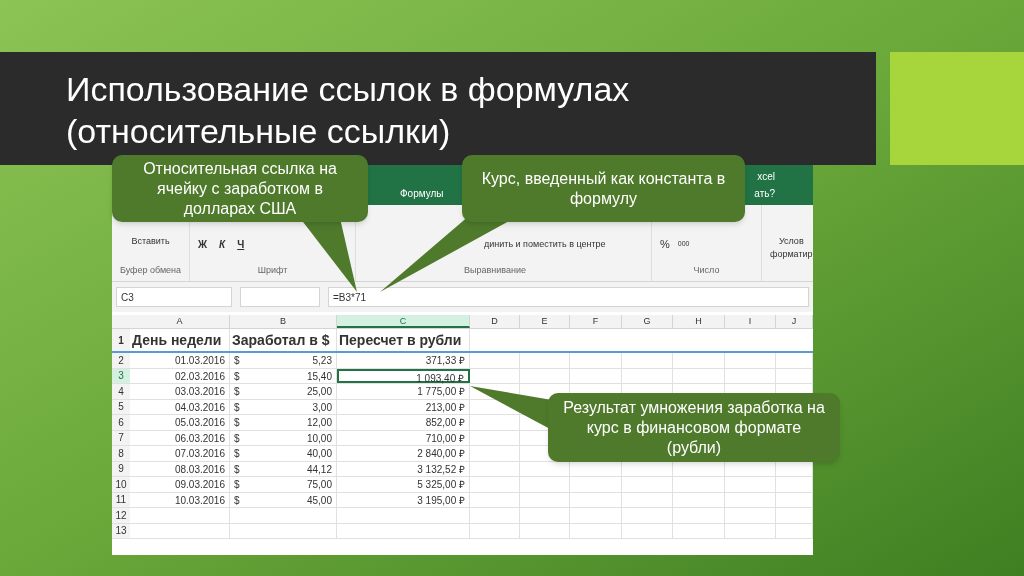 The height and width of the screenshot is (576, 1024). I want to click on group-label: Шрифт, so click(272, 270).